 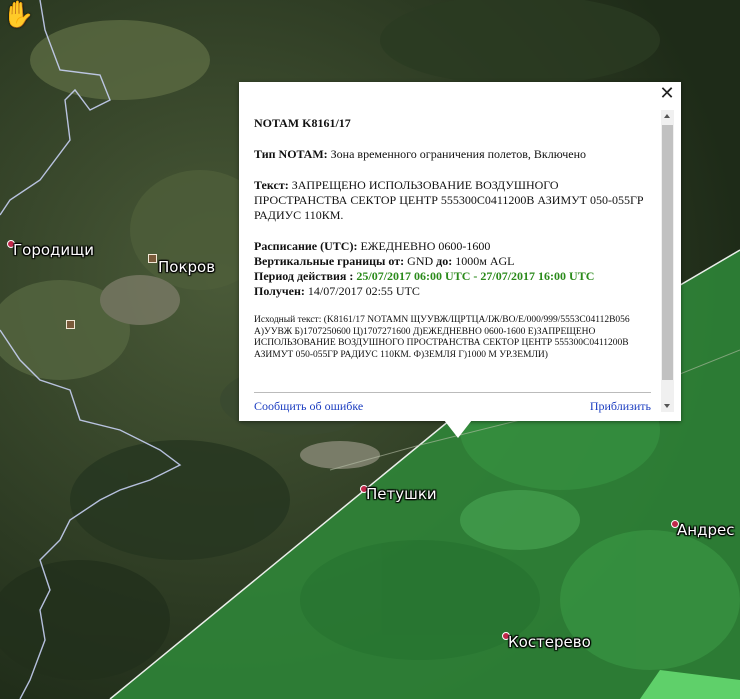 I want to click on town-label-kosterevo: Костерево, so click(x=549, y=642).